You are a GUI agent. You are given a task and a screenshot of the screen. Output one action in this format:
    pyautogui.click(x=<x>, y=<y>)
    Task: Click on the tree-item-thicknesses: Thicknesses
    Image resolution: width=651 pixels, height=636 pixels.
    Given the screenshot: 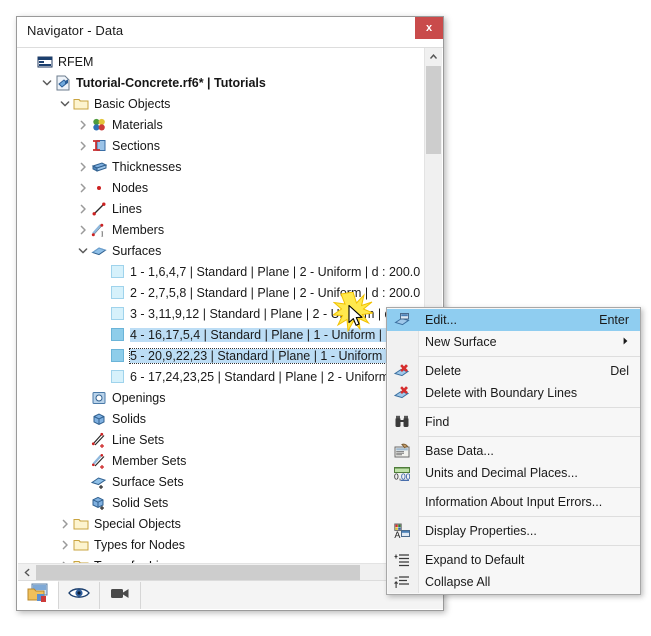 What is the action you would take?
    pyautogui.click(x=220, y=166)
    